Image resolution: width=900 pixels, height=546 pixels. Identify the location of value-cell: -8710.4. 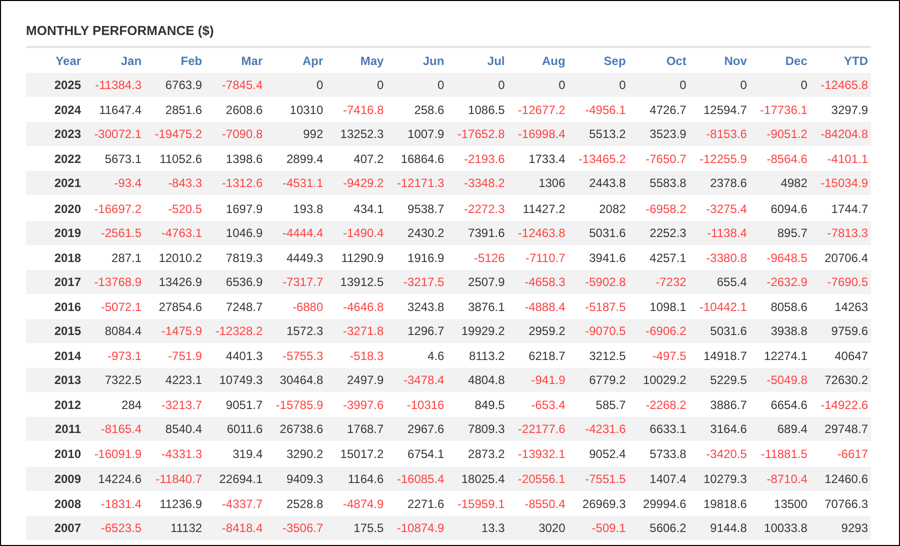
(787, 479).